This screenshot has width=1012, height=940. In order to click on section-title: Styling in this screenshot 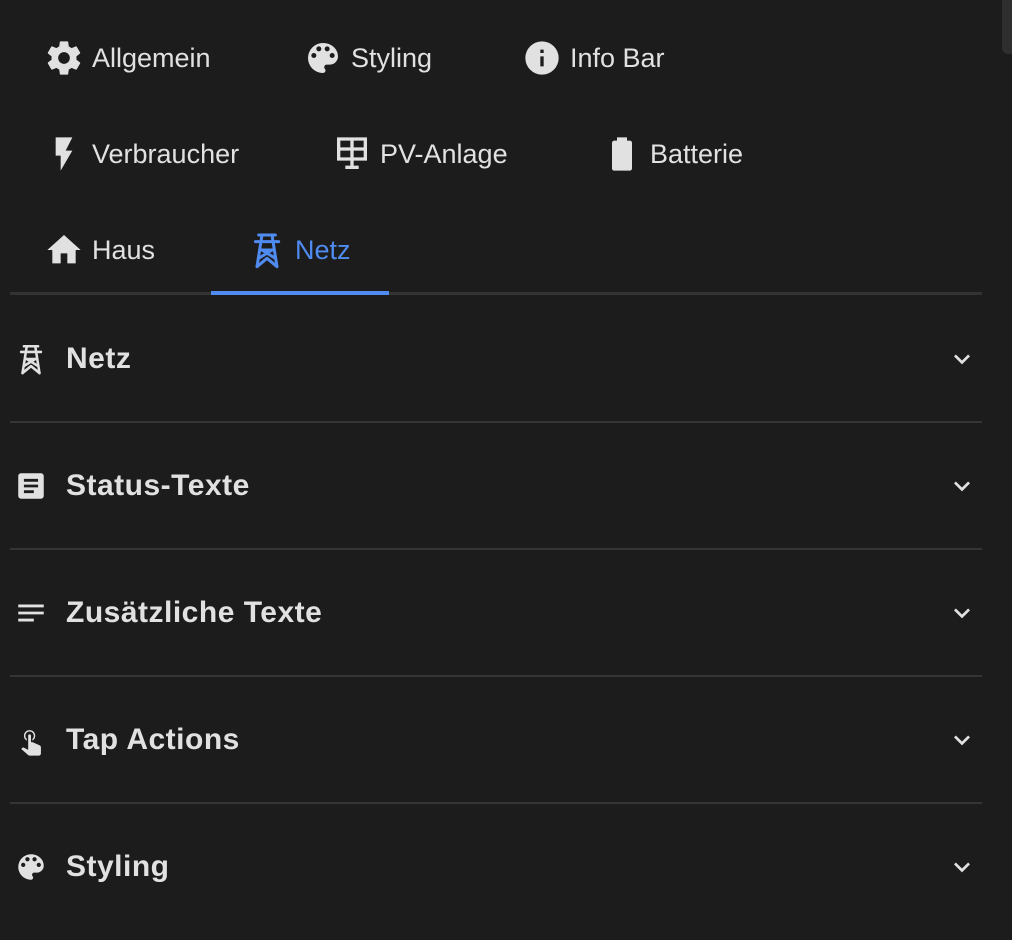, I will do `click(118, 866)`.